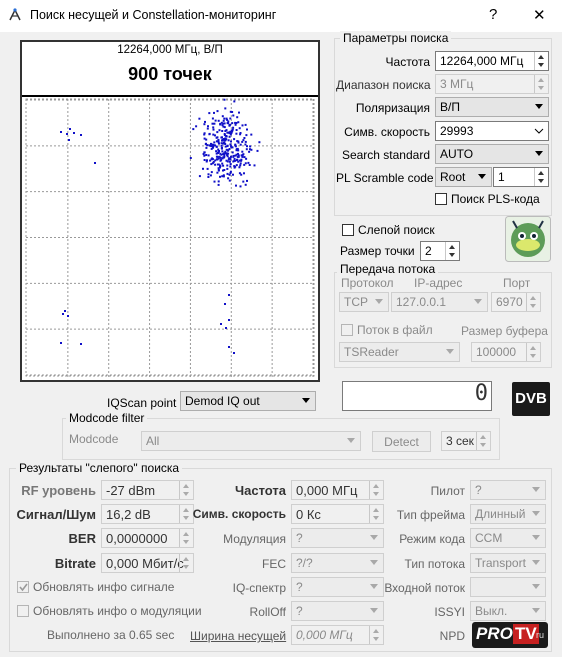  I want to click on res-freq-input: 0,000 МГц, so click(337, 490).